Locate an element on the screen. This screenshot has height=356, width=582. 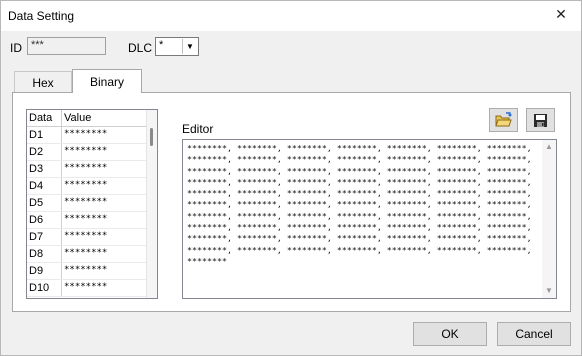
column-header-data: Data is located at coordinates (44, 118).